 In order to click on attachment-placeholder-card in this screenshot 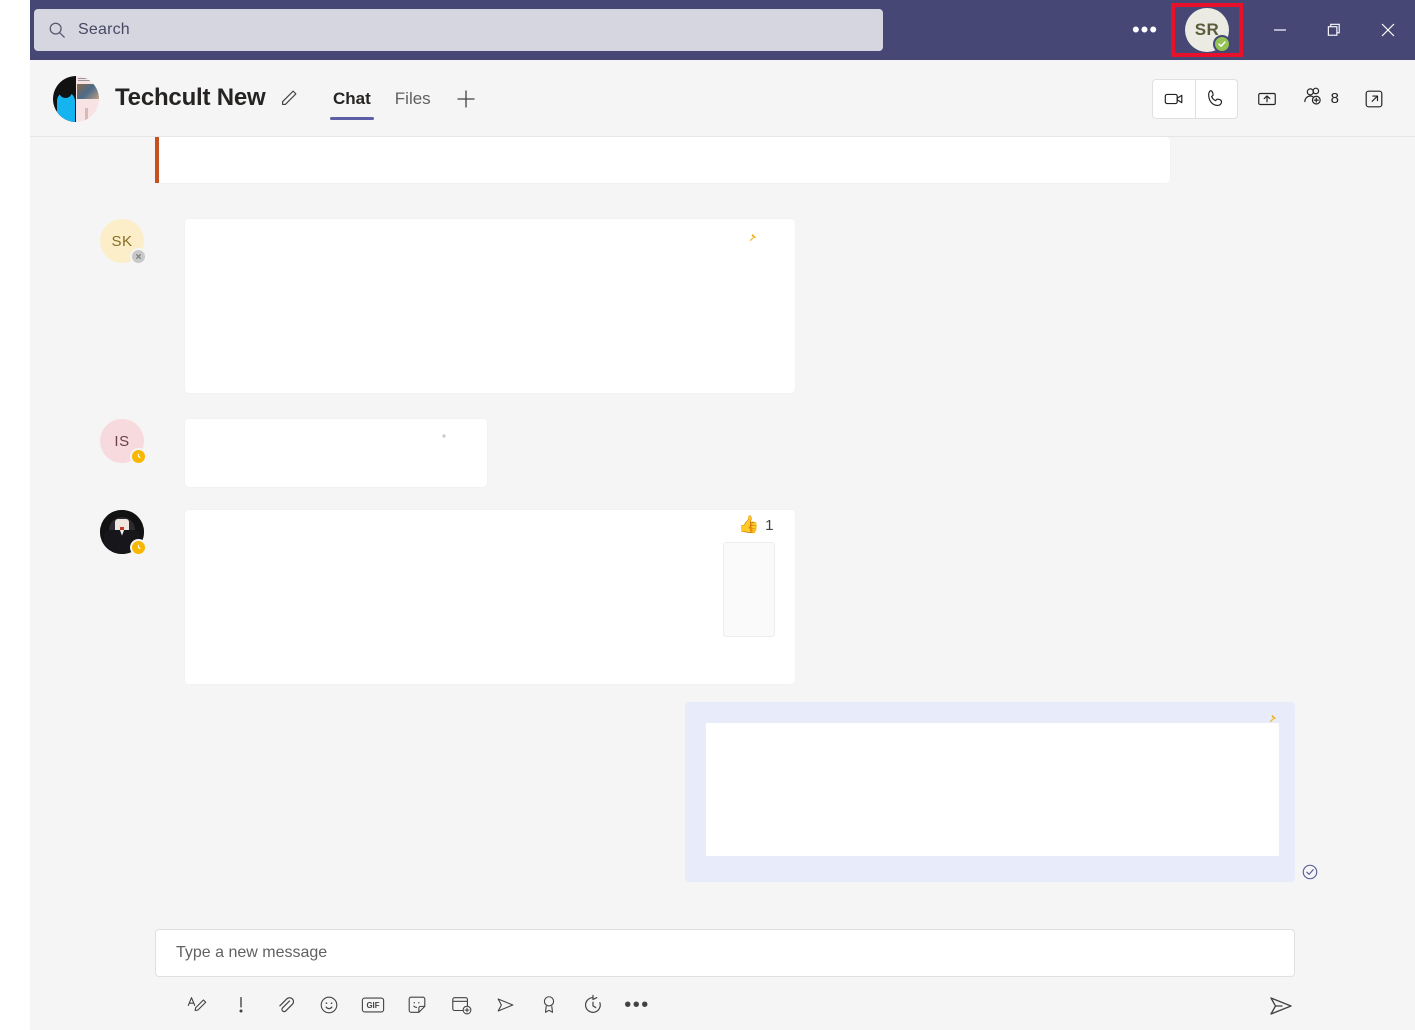, I will do `click(749, 589)`.